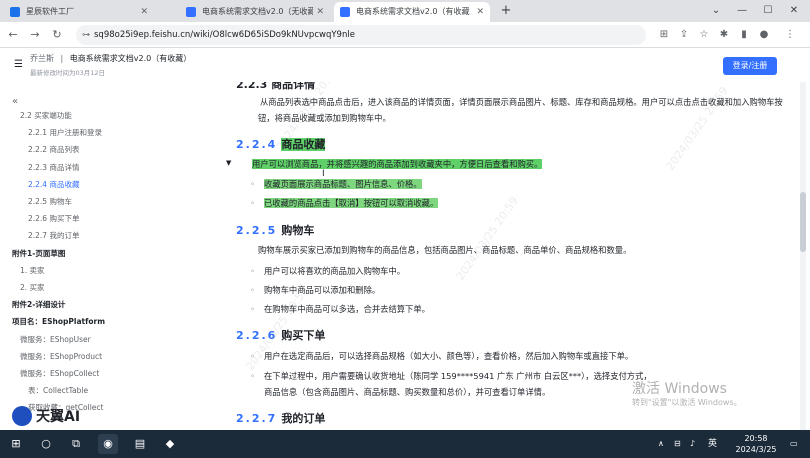  I want to click on volume-icon: ♪, so click(692, 444).